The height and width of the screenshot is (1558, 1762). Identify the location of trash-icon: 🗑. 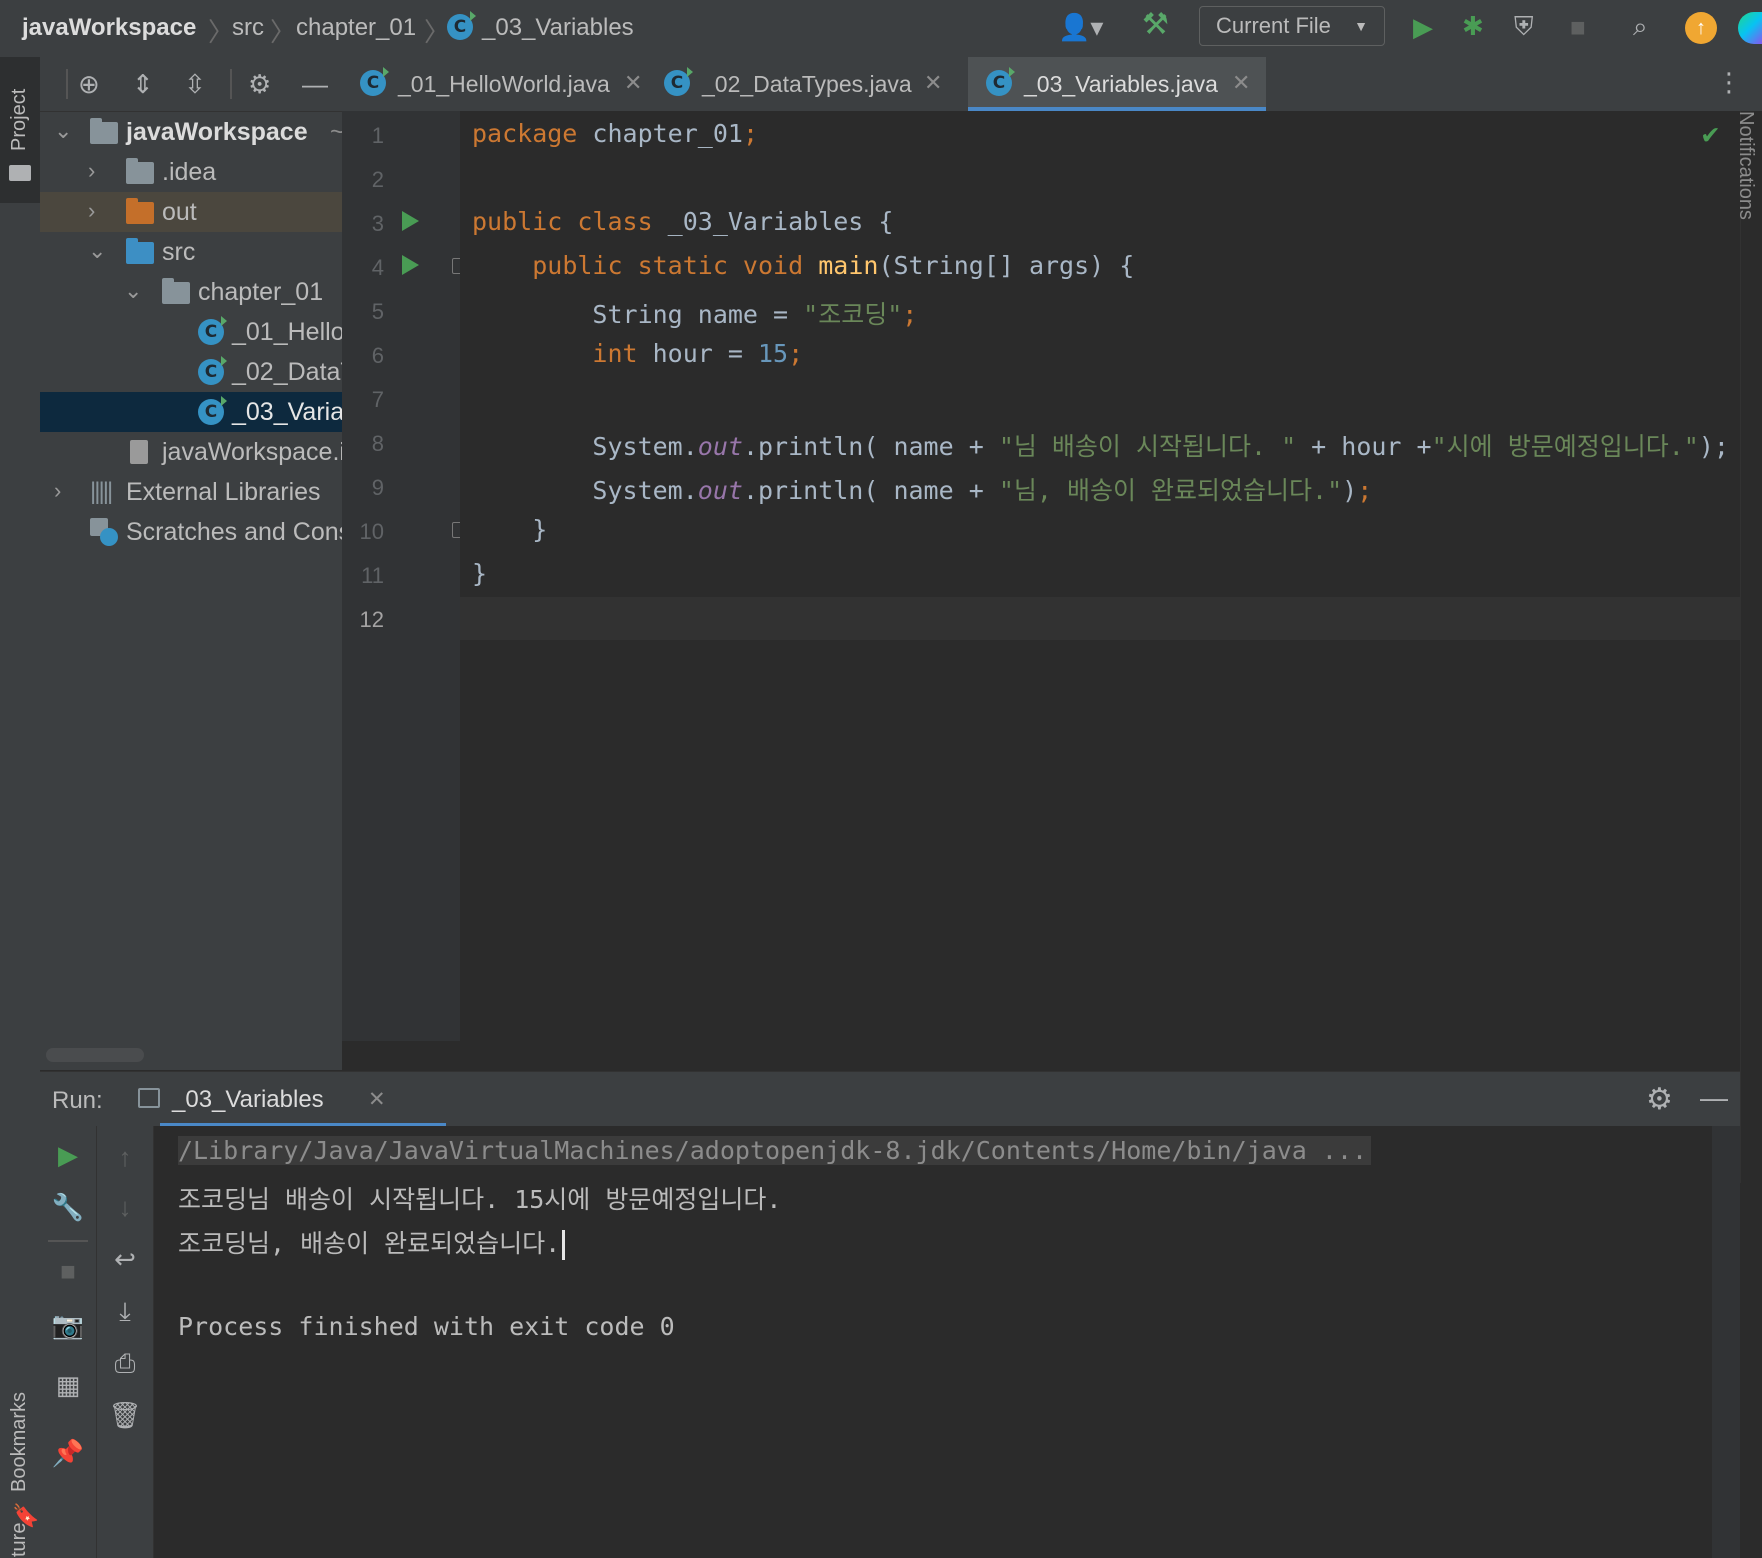
(125, 1415).